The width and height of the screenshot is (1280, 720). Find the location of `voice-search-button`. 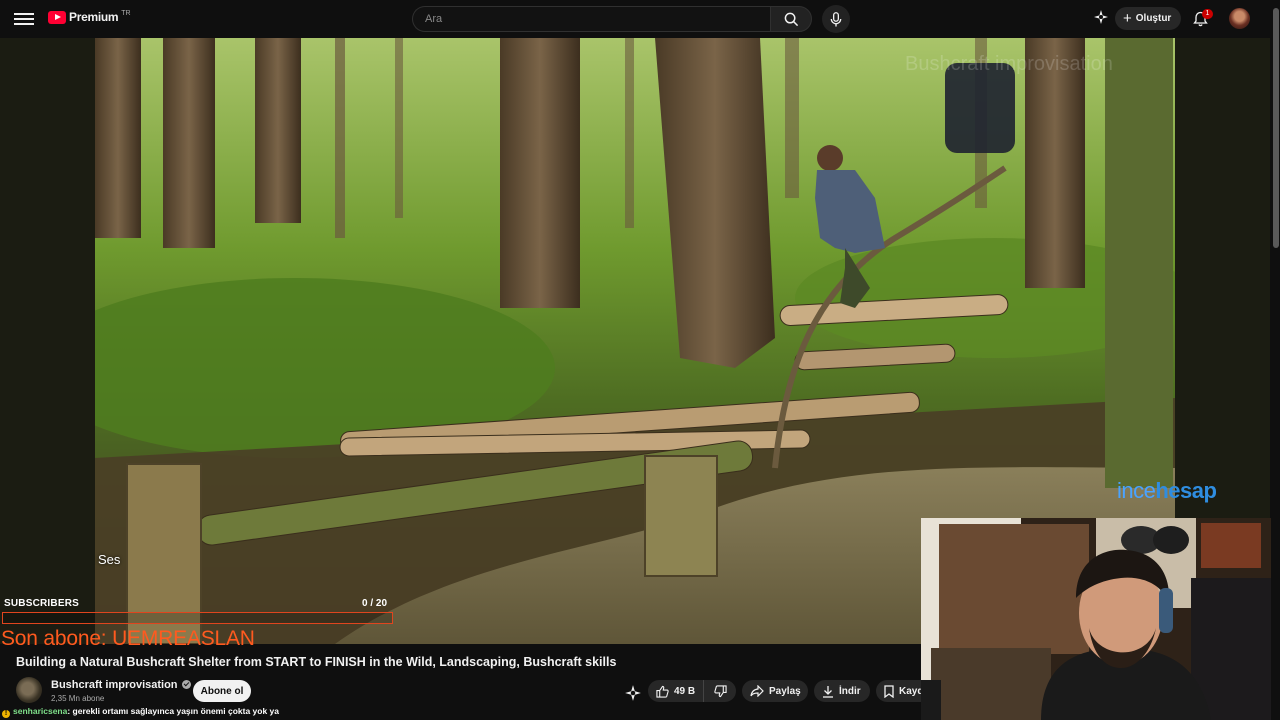

voice-search-button is located at coordinates (836, 19).